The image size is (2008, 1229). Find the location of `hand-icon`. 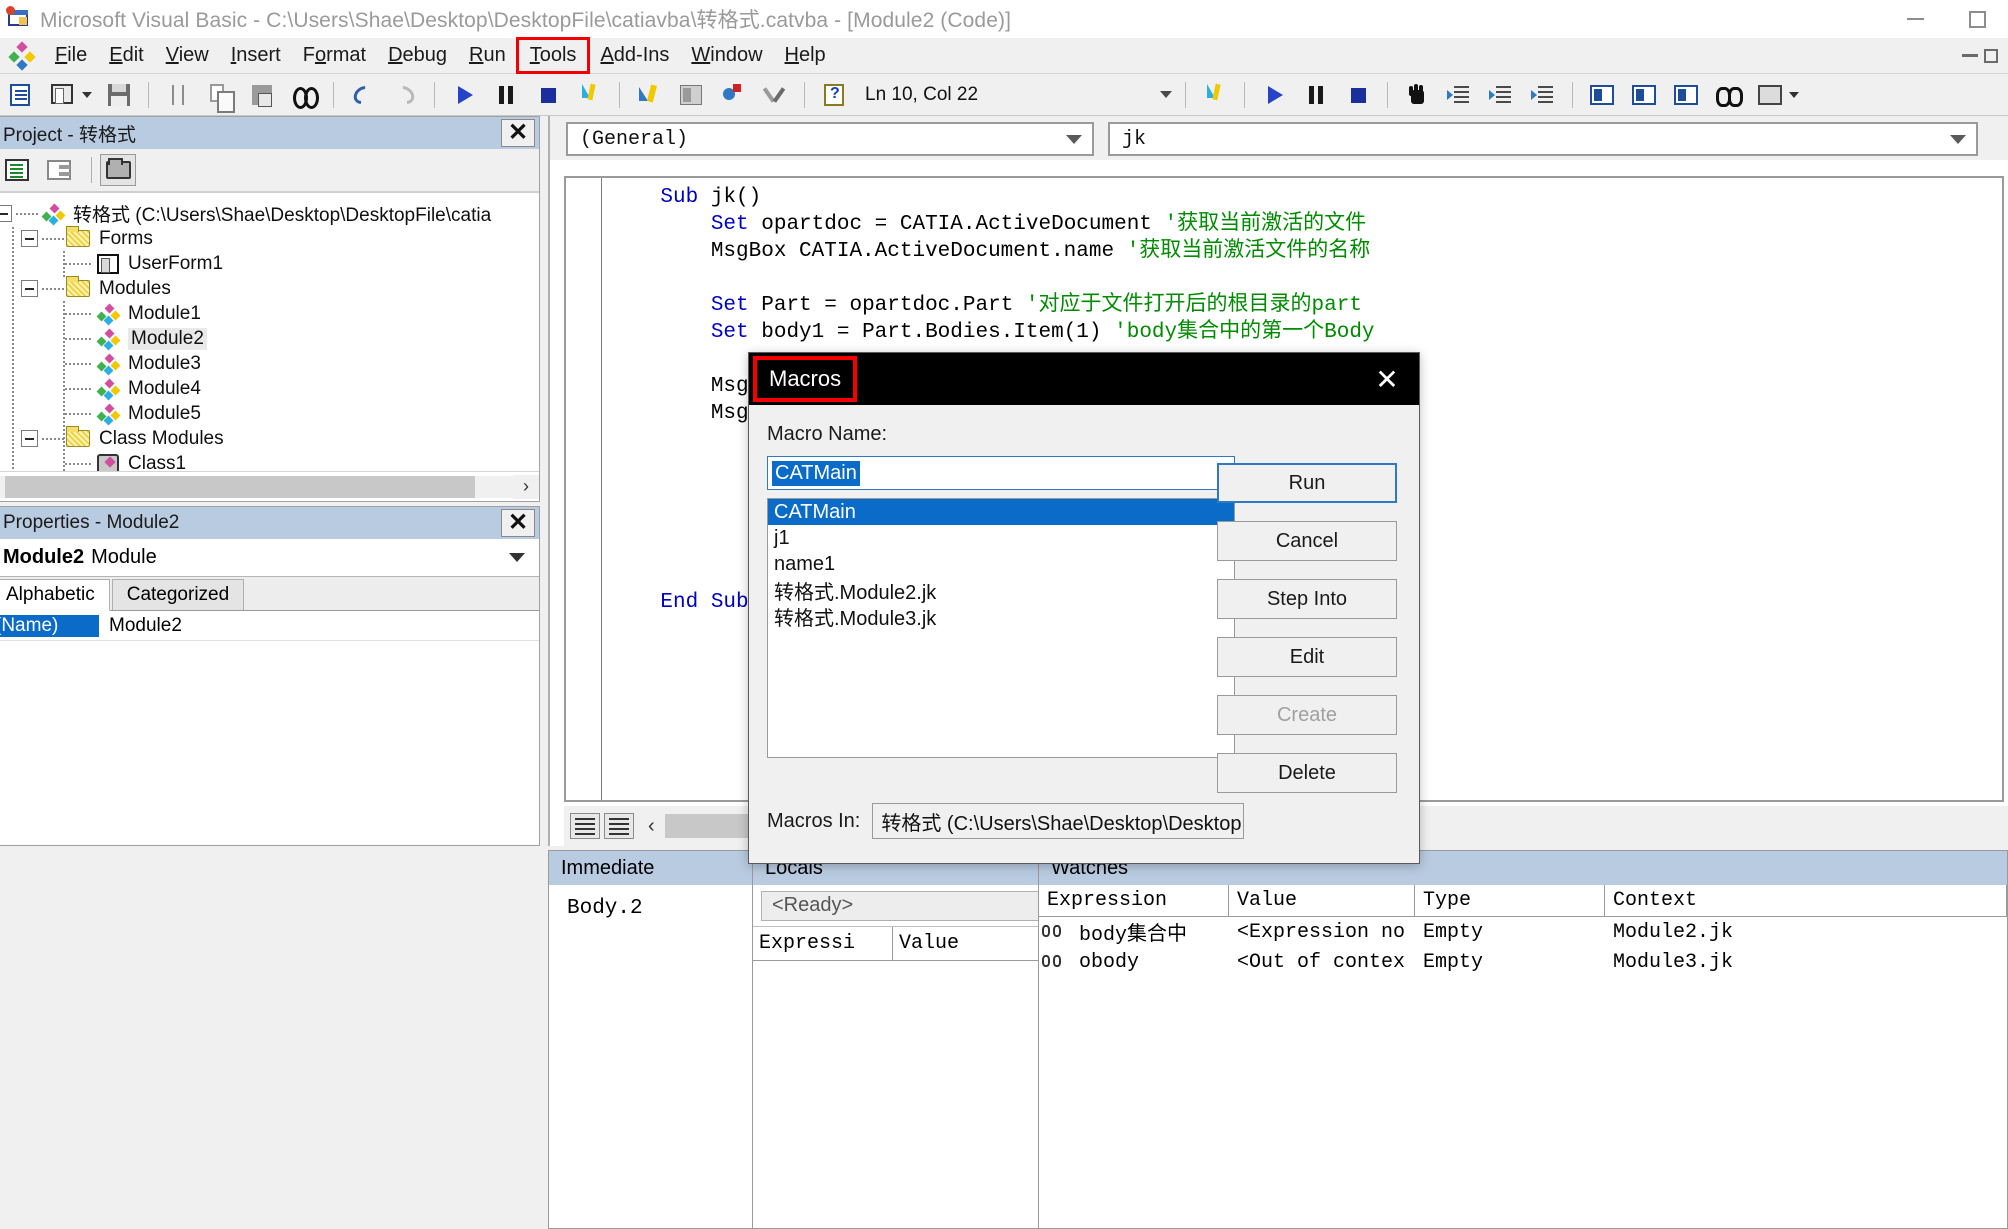

hand-icon is located at coordinates (1417, 95).